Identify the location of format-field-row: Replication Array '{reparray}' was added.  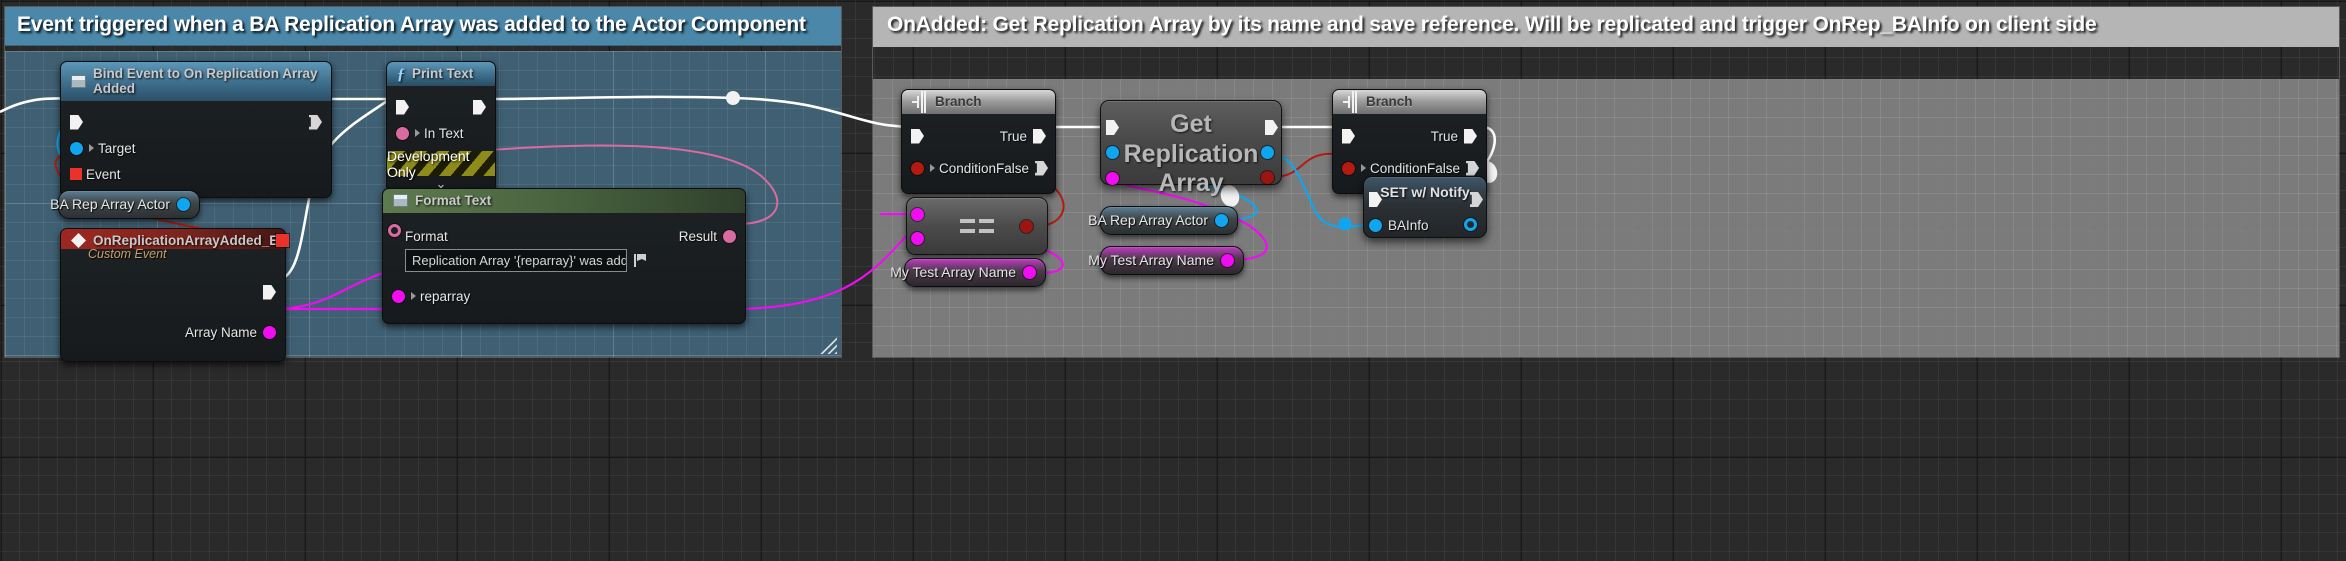
(564, 259).